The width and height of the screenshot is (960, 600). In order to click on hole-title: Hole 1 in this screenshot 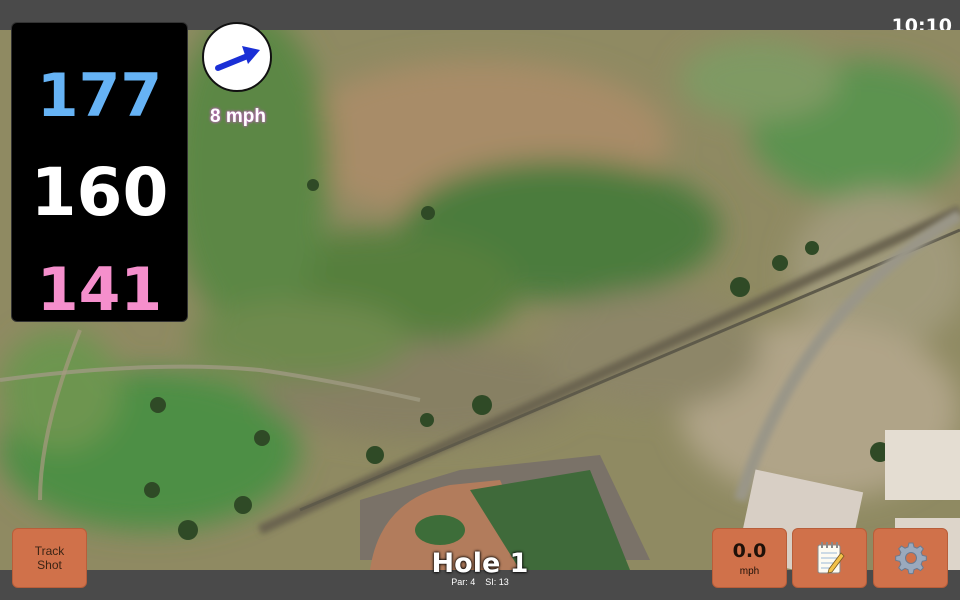, I will do `click(480, 563)`.